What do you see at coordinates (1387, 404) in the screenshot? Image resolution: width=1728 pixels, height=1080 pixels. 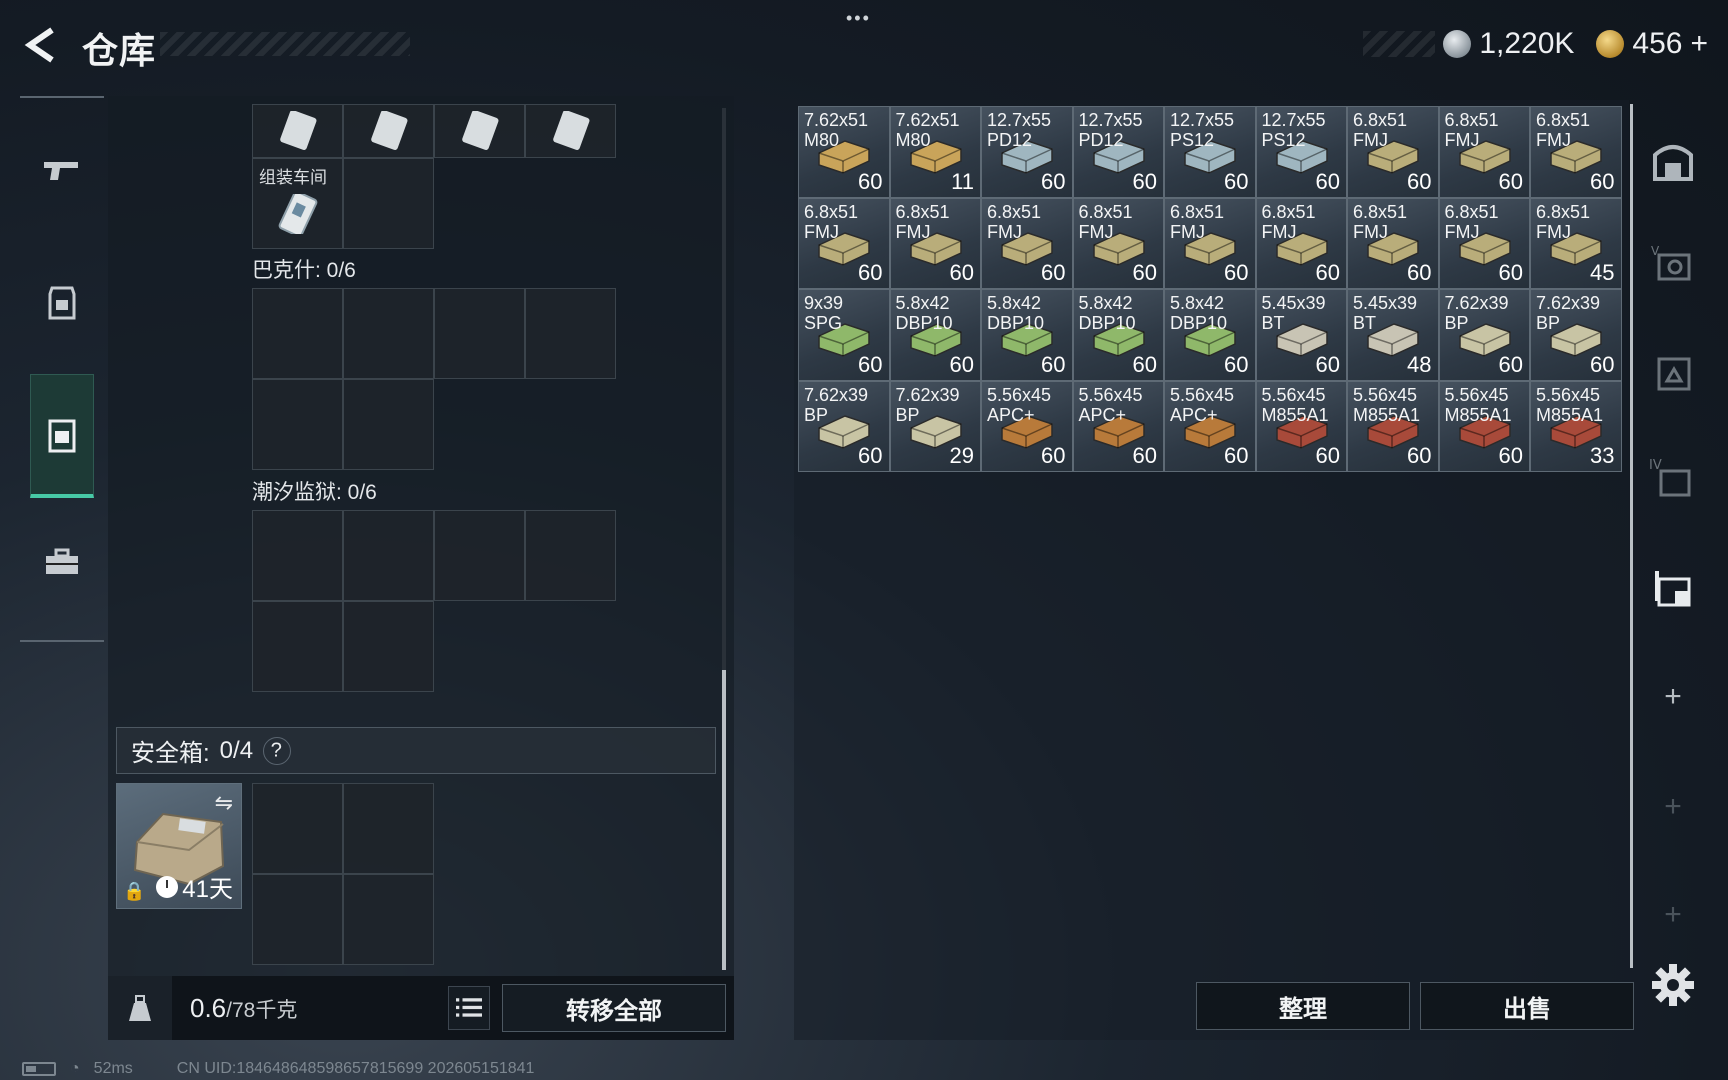 I see `ammo-caliber: 5.56x45 M855A1` at bounding box center [1387, 404].